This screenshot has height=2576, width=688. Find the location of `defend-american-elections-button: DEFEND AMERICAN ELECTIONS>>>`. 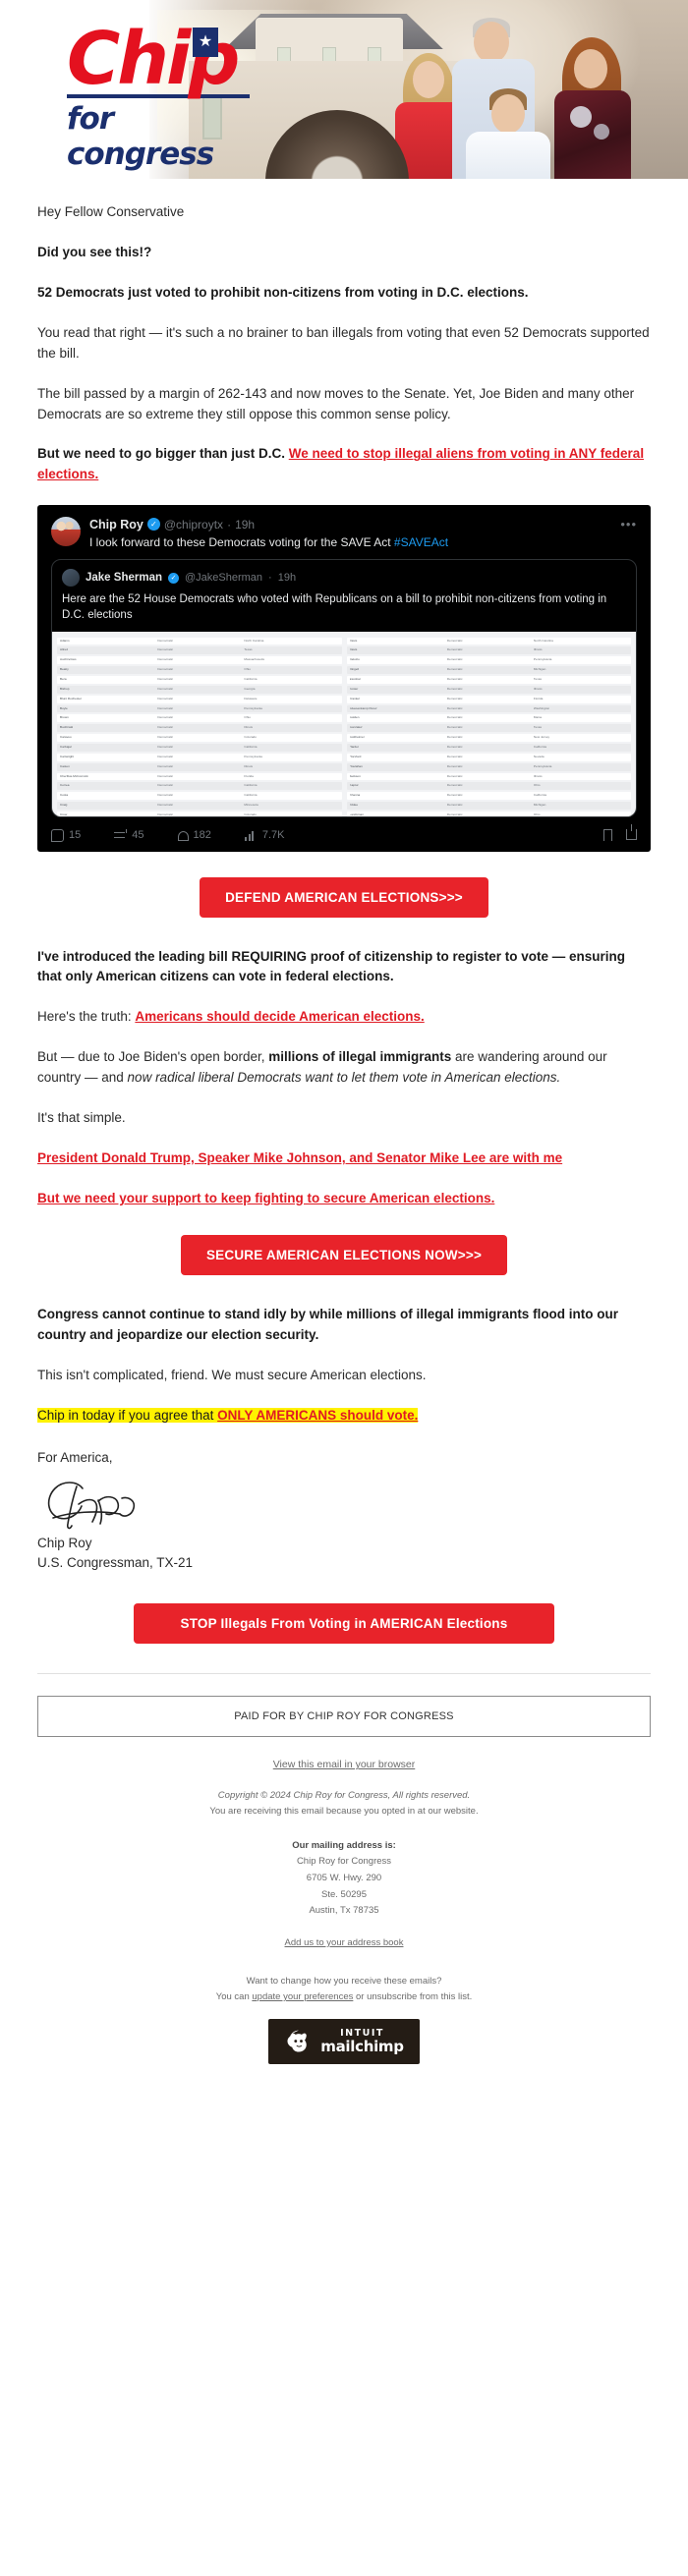

defend-american-elections-button: DEFEND AMERICAN ELECTIONS>>> is located at coordinates (344, 897).